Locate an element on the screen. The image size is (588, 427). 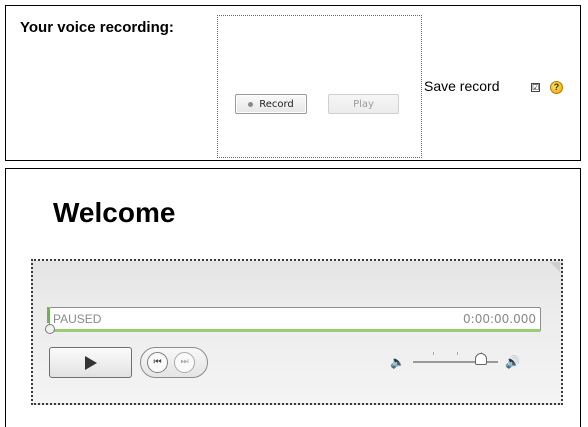
help-icon: ? is located at coordinates (556, 87).